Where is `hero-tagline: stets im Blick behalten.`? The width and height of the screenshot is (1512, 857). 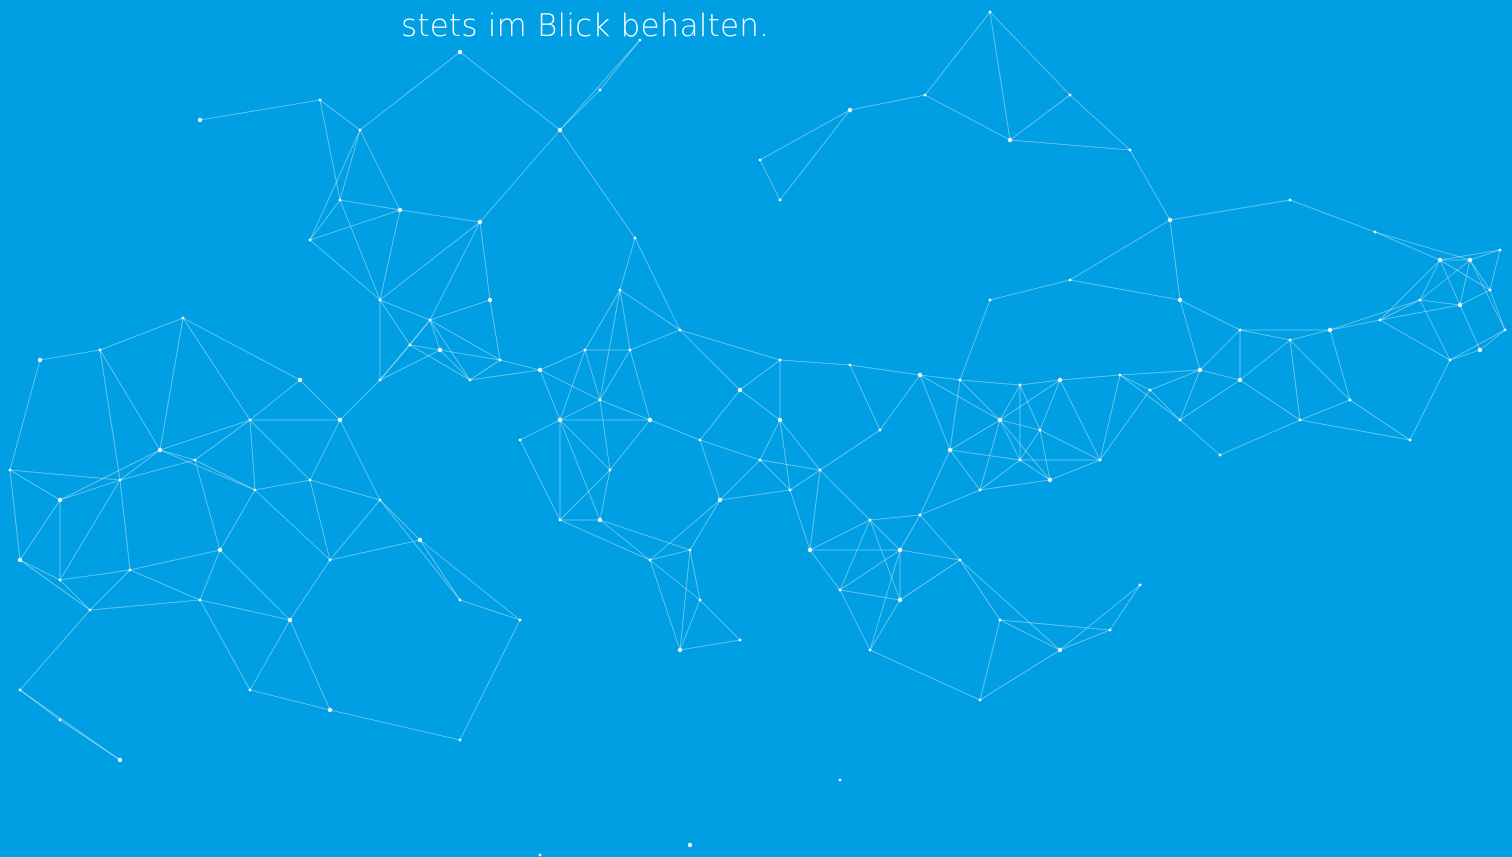
hero-tagline: stets im Blick behalten. is located at coordinates (585, 26).